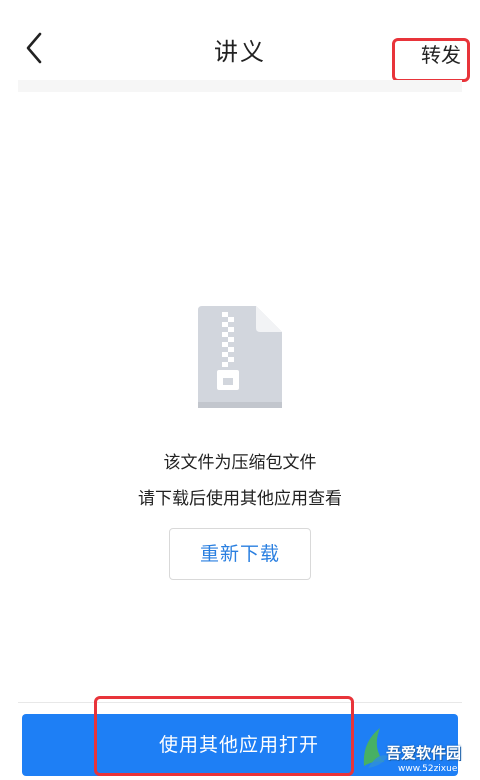 This screenshot has height=780, width=480. Describe the element at coordinates (240, 554) in the screenshot. I see `redownload-button: 重新下载` at that location.